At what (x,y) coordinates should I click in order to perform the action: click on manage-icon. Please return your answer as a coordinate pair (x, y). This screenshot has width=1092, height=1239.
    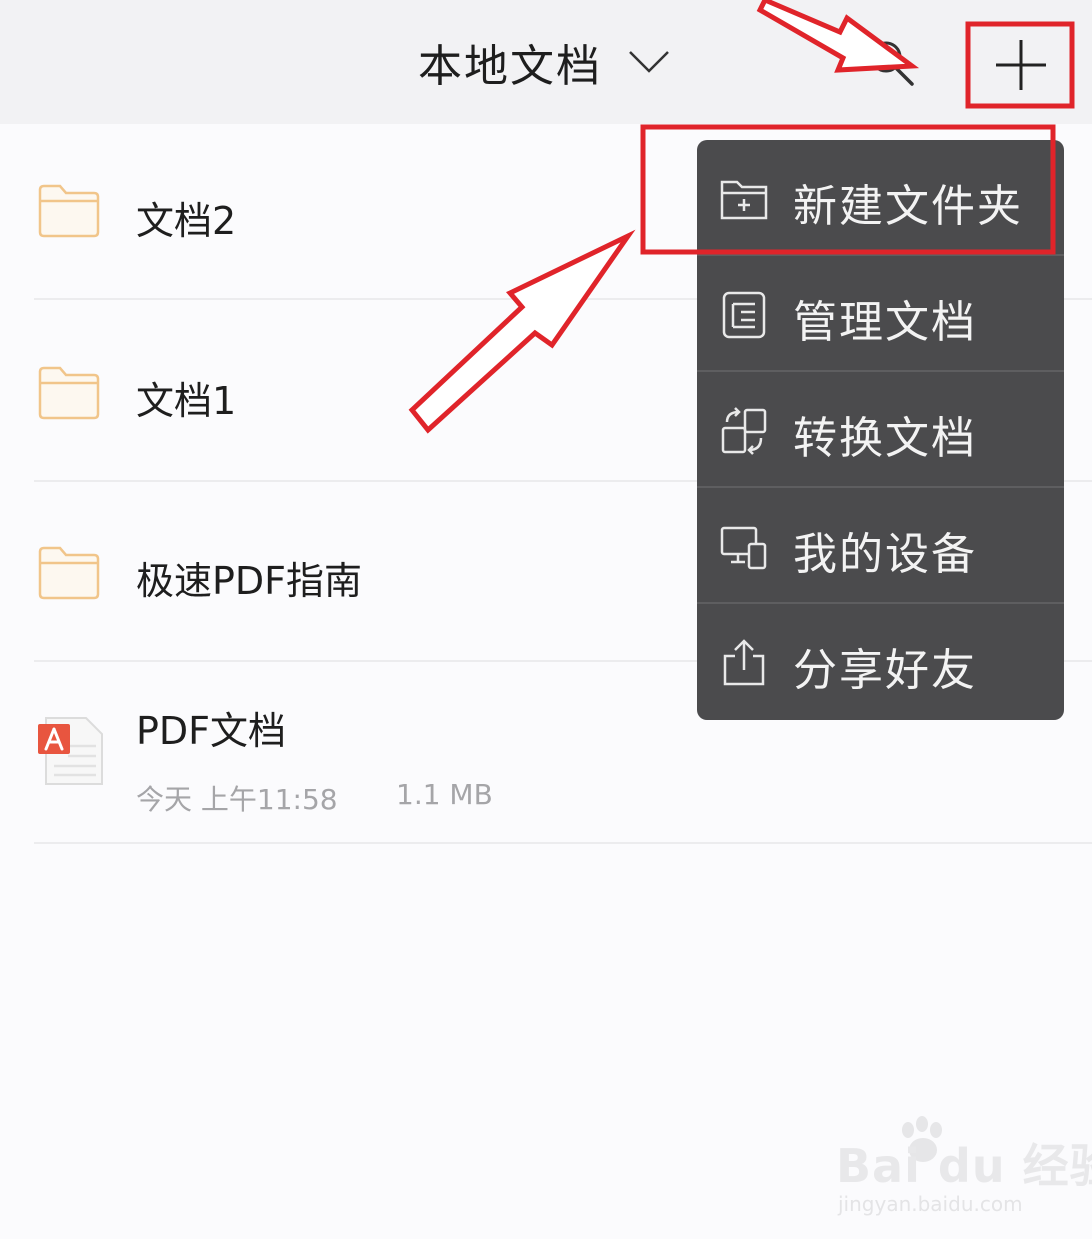
    Looking at the image, I should click on (744, 315).